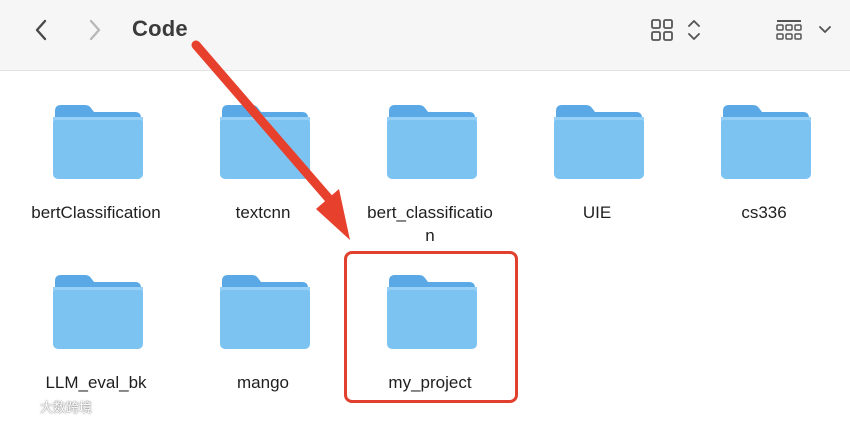 The height and width of the screenshot is (425, 850). I want to click on forward-button, so click(95, 30).